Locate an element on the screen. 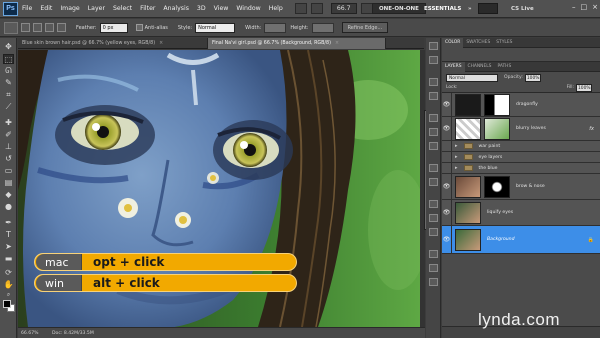 The height and width of the screenshot is (338, 600). subtract-selection-icon is located at coordinates (49, 27).